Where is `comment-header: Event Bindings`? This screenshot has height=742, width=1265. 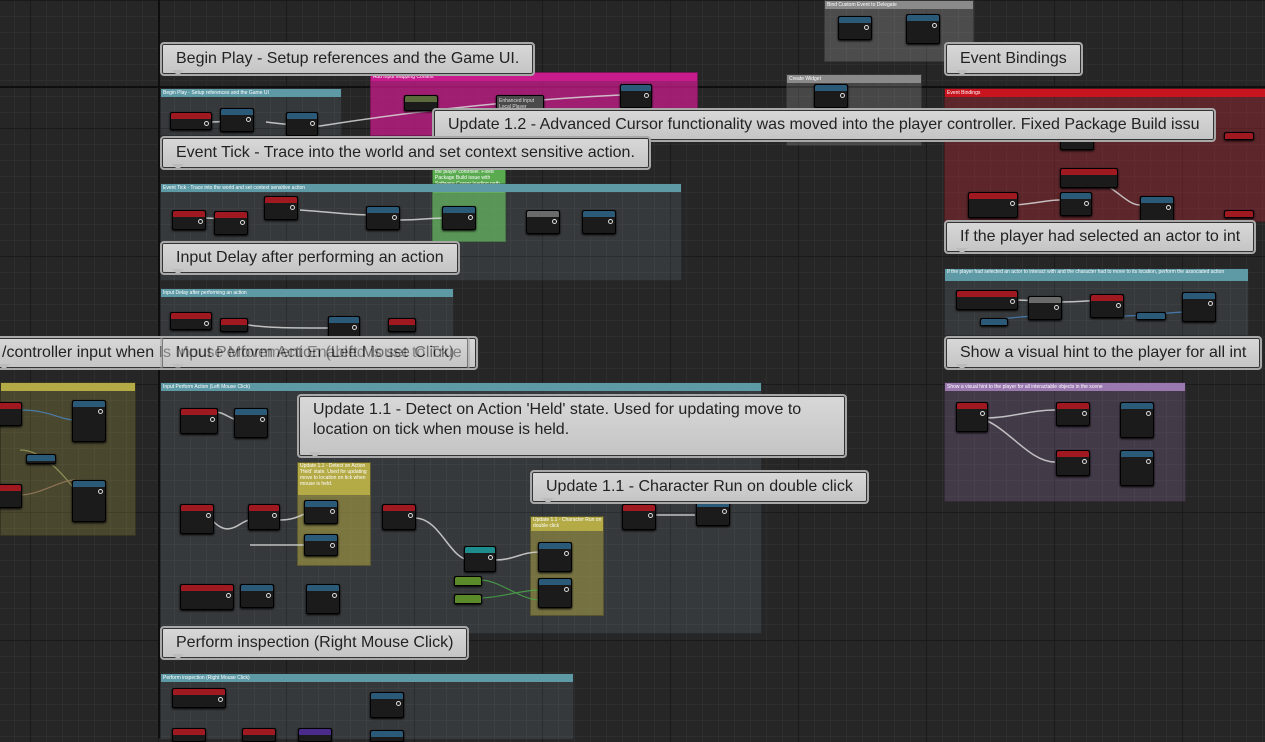 comment-header: Event Bindings is located at coordinates (1105, 93).